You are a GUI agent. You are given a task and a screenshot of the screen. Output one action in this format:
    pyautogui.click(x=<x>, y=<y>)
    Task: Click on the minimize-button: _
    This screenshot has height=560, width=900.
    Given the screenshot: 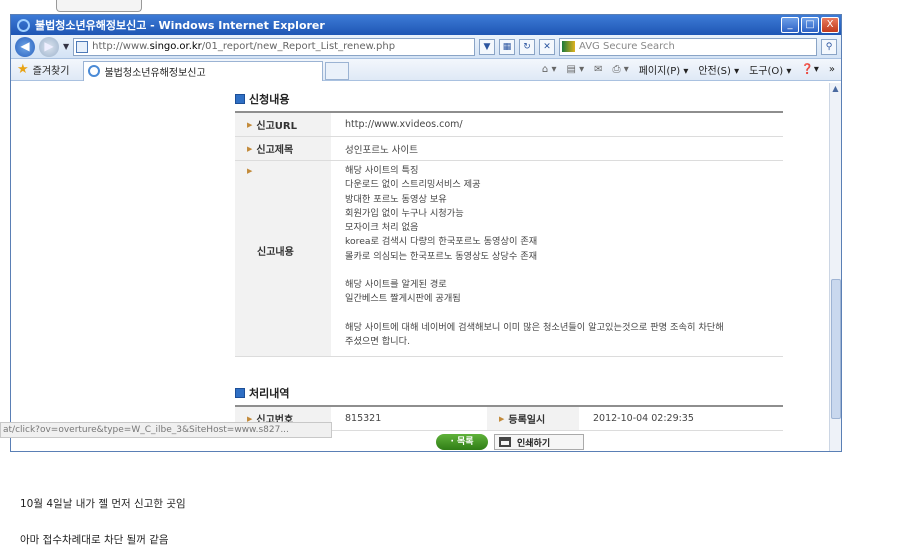 What is the action you would take?
    pyautogui.click(x=790, y=25)
    